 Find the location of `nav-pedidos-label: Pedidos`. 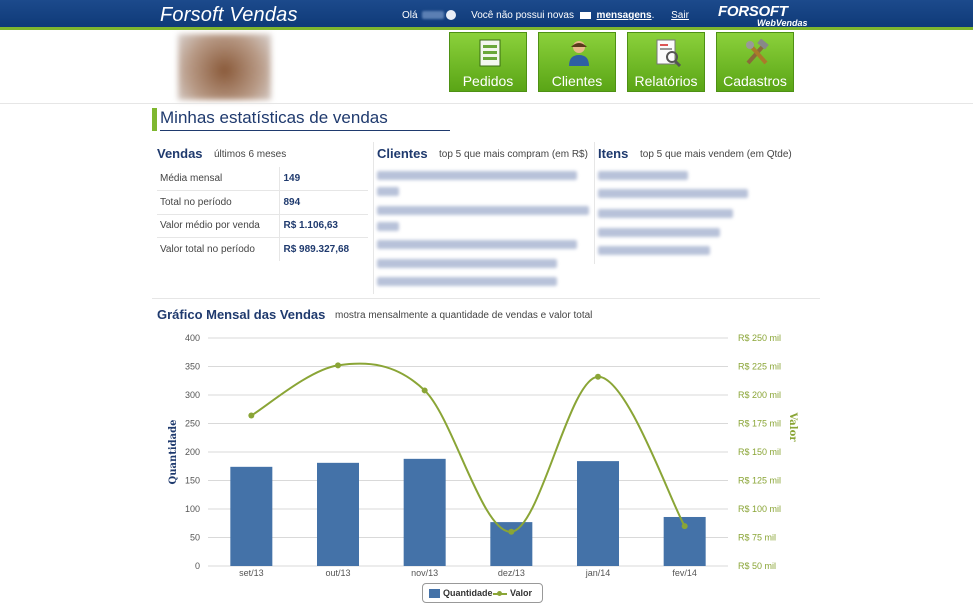

nav-pedidos-label: Pedidos is located at coordinates (488, 81).